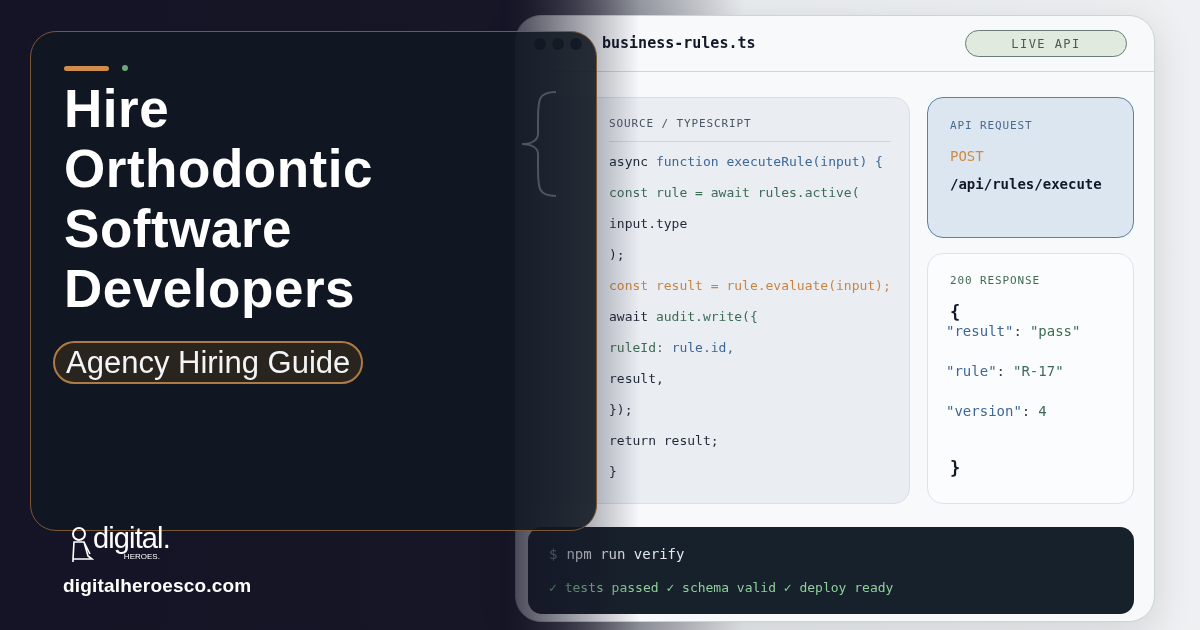 The image size is (1200, 630). I want to click on code-line: async function executeRule(input) {, so click(746, 161).